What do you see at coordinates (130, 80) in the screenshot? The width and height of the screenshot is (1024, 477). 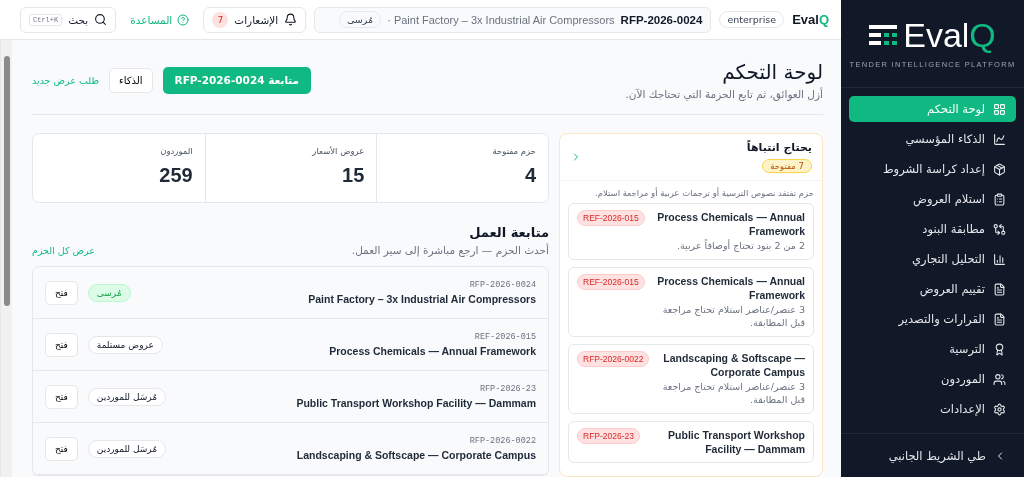 I see `intelligence-button: الذكاء` at bounding box center [130, 80].